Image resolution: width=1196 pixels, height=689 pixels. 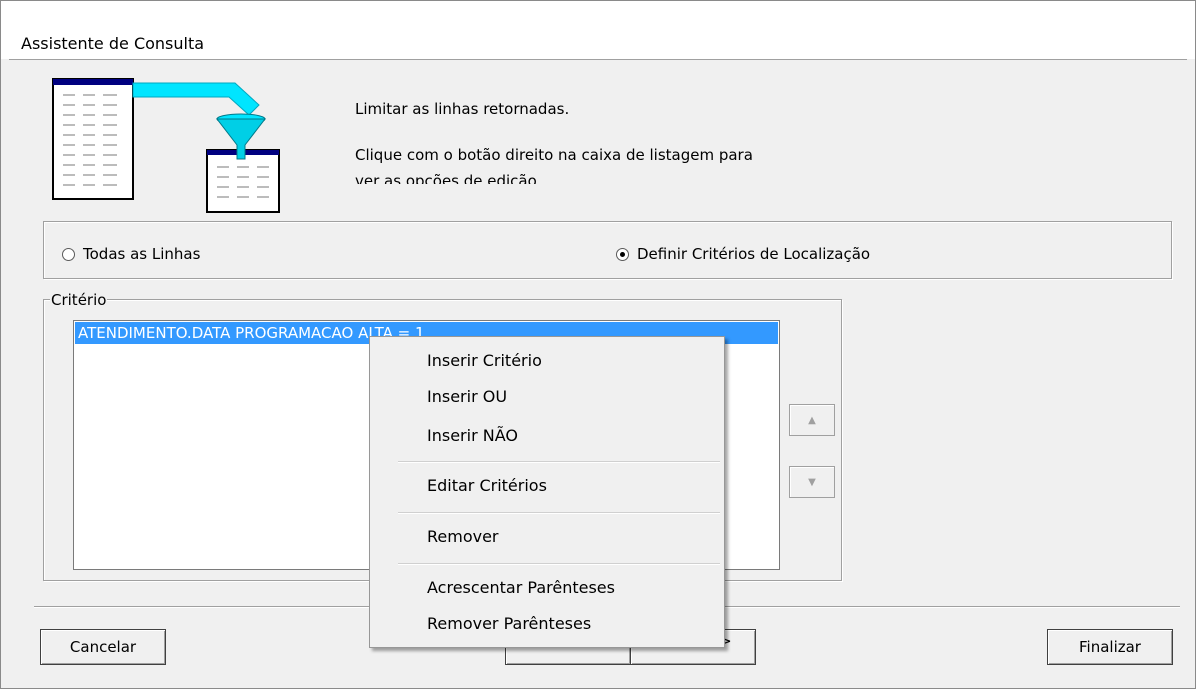 What do you see at coordinates (113, 43) in the screenshot?
I see `window-title: Assistente de Consulta` at bounding box center [113, 43].